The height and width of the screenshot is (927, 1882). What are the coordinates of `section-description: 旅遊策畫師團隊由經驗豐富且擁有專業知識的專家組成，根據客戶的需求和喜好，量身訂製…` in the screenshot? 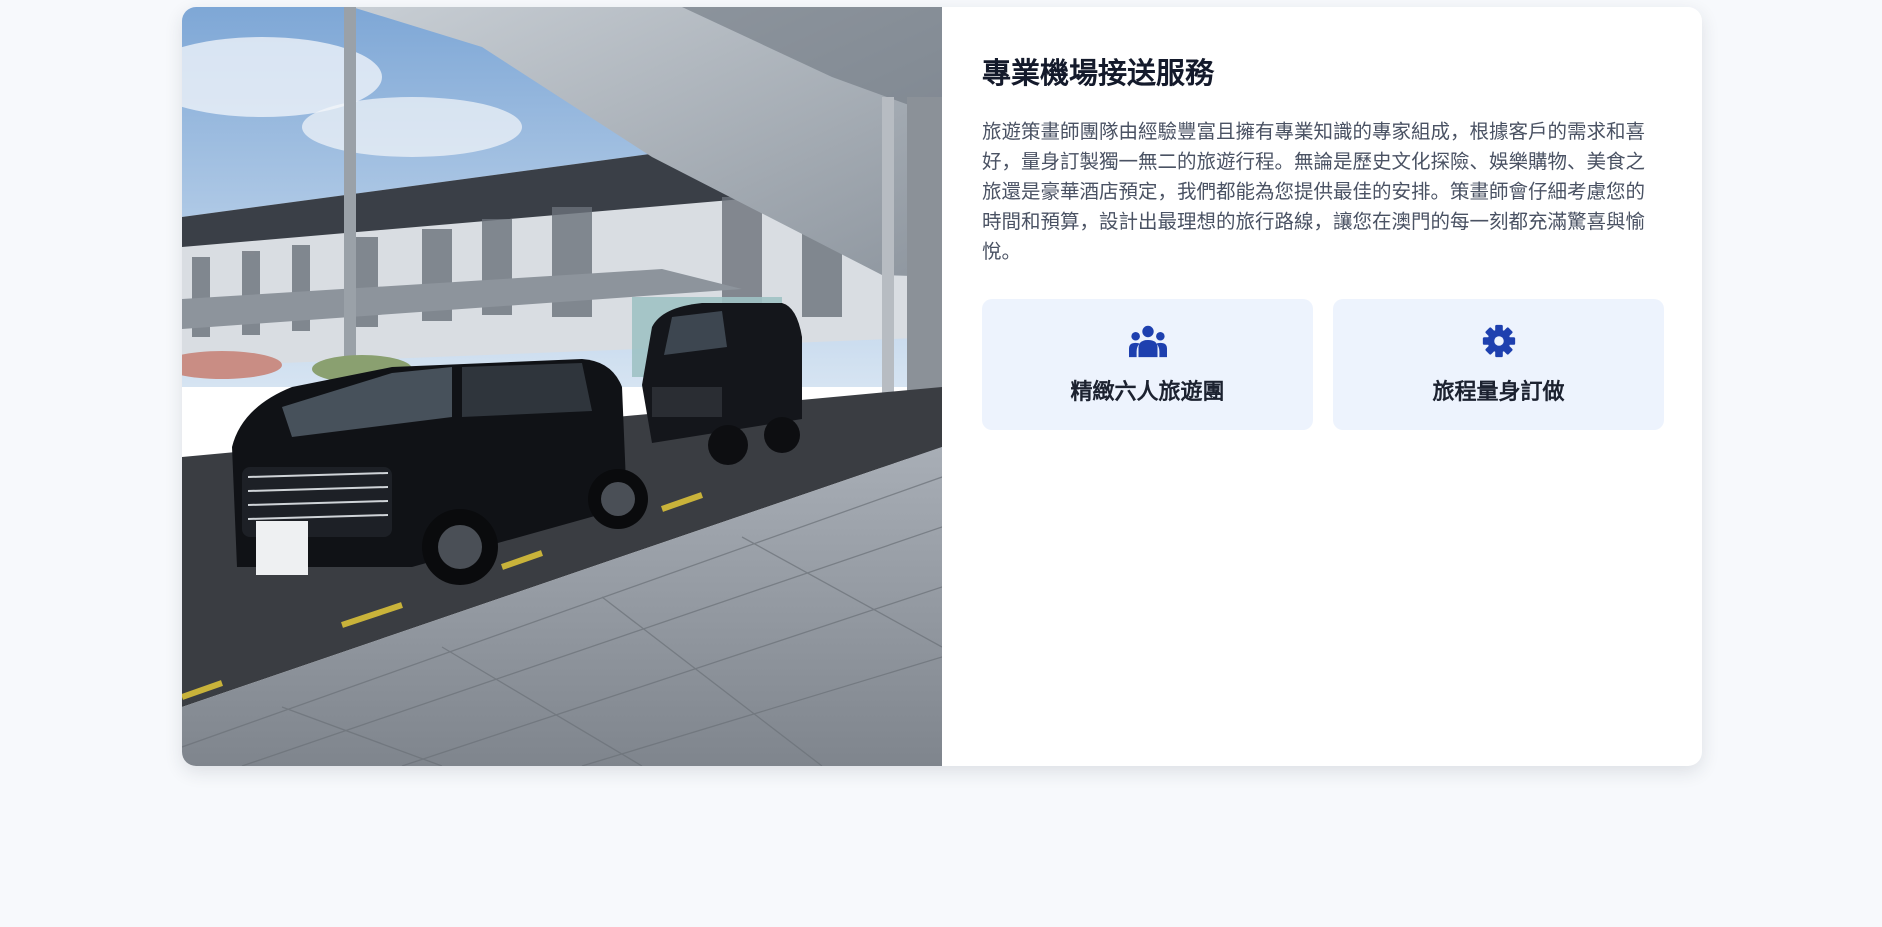 It's located at (1314, 191).